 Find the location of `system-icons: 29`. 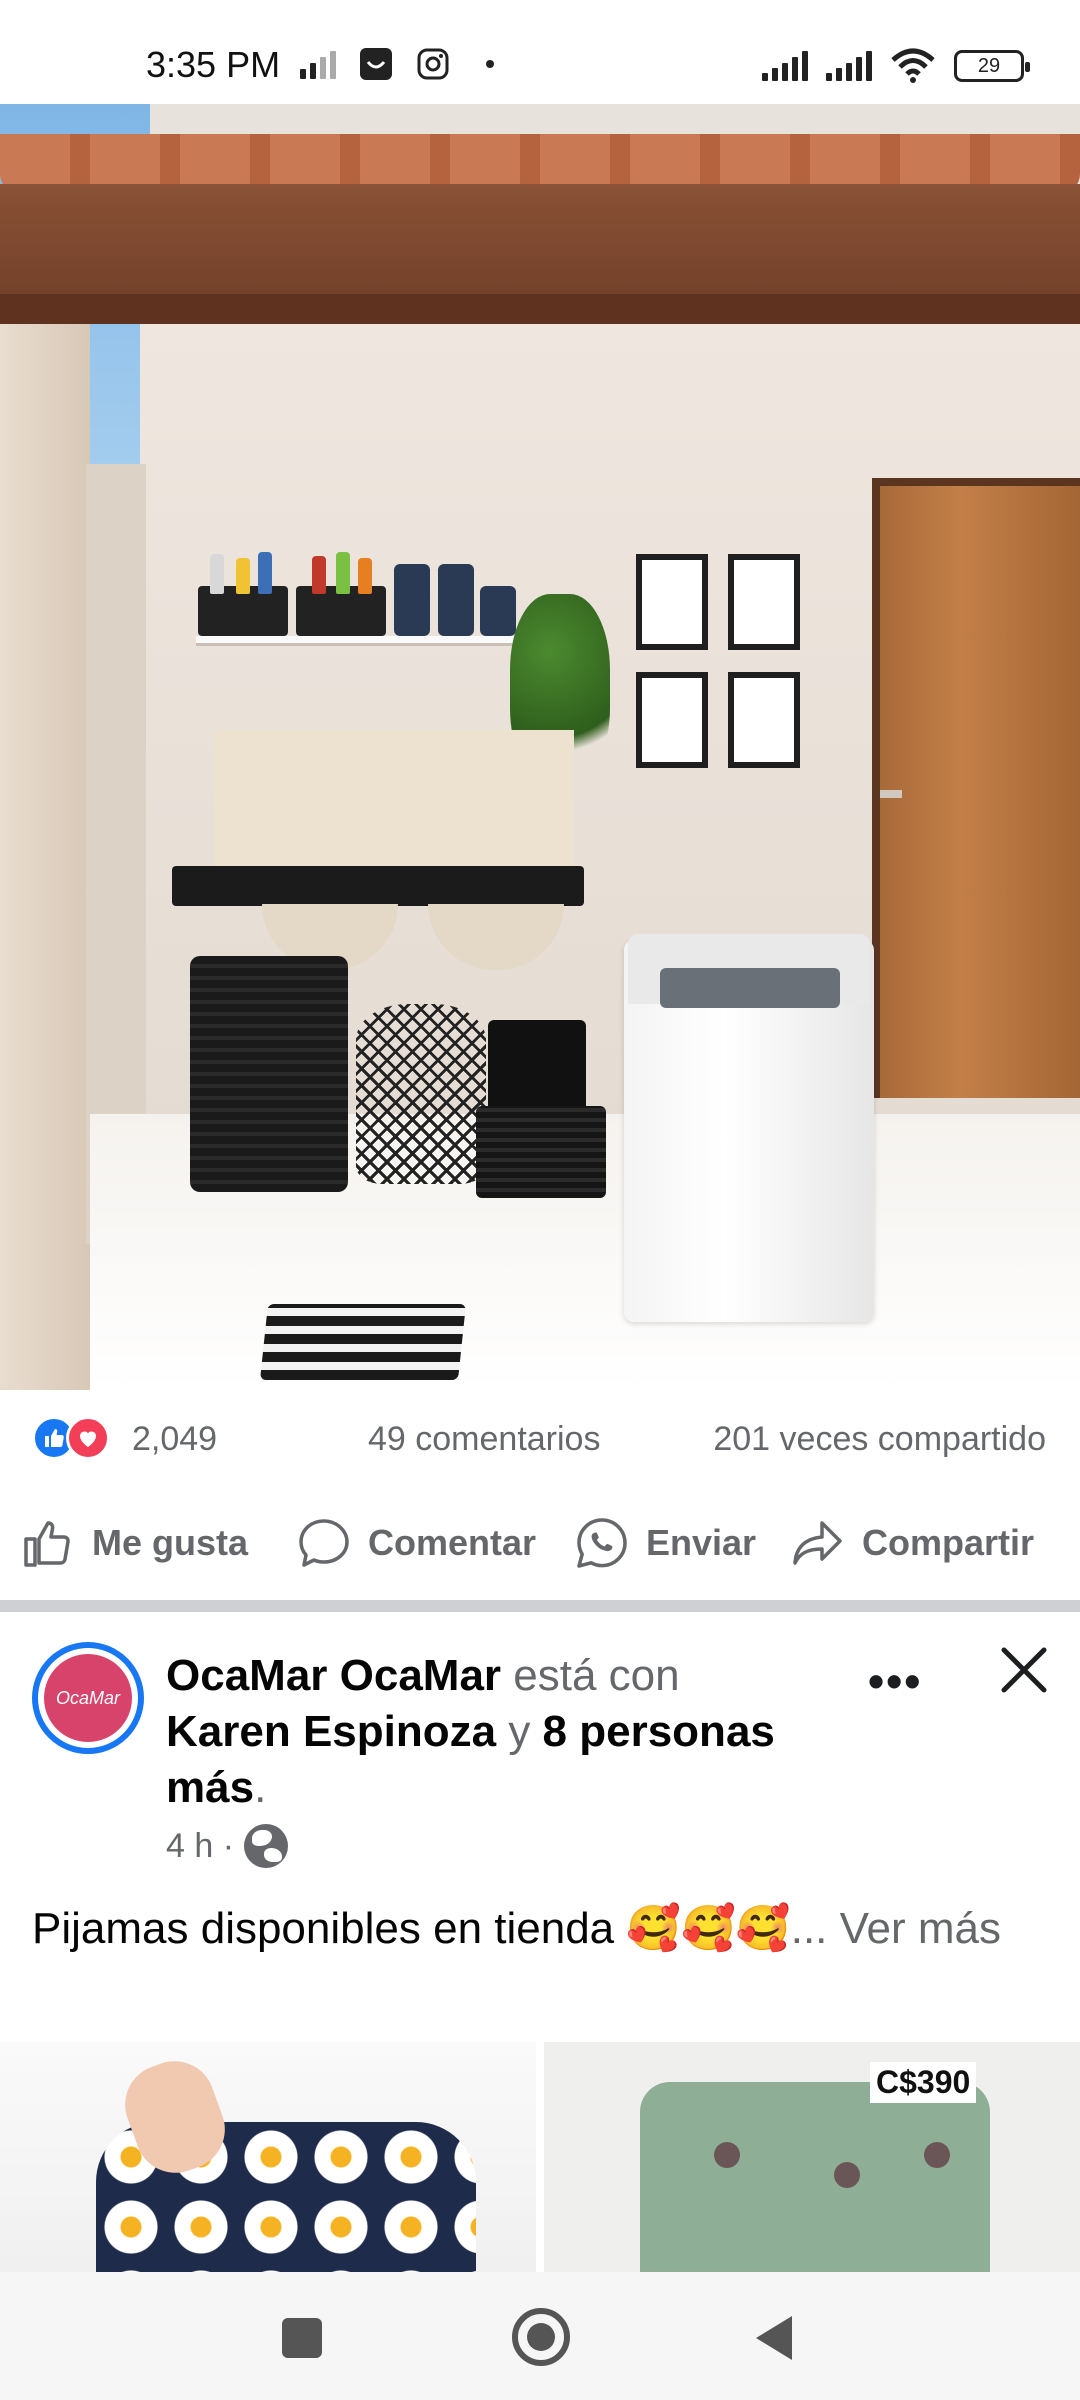

system-icons: 29 is located at coordinates (896, 66).